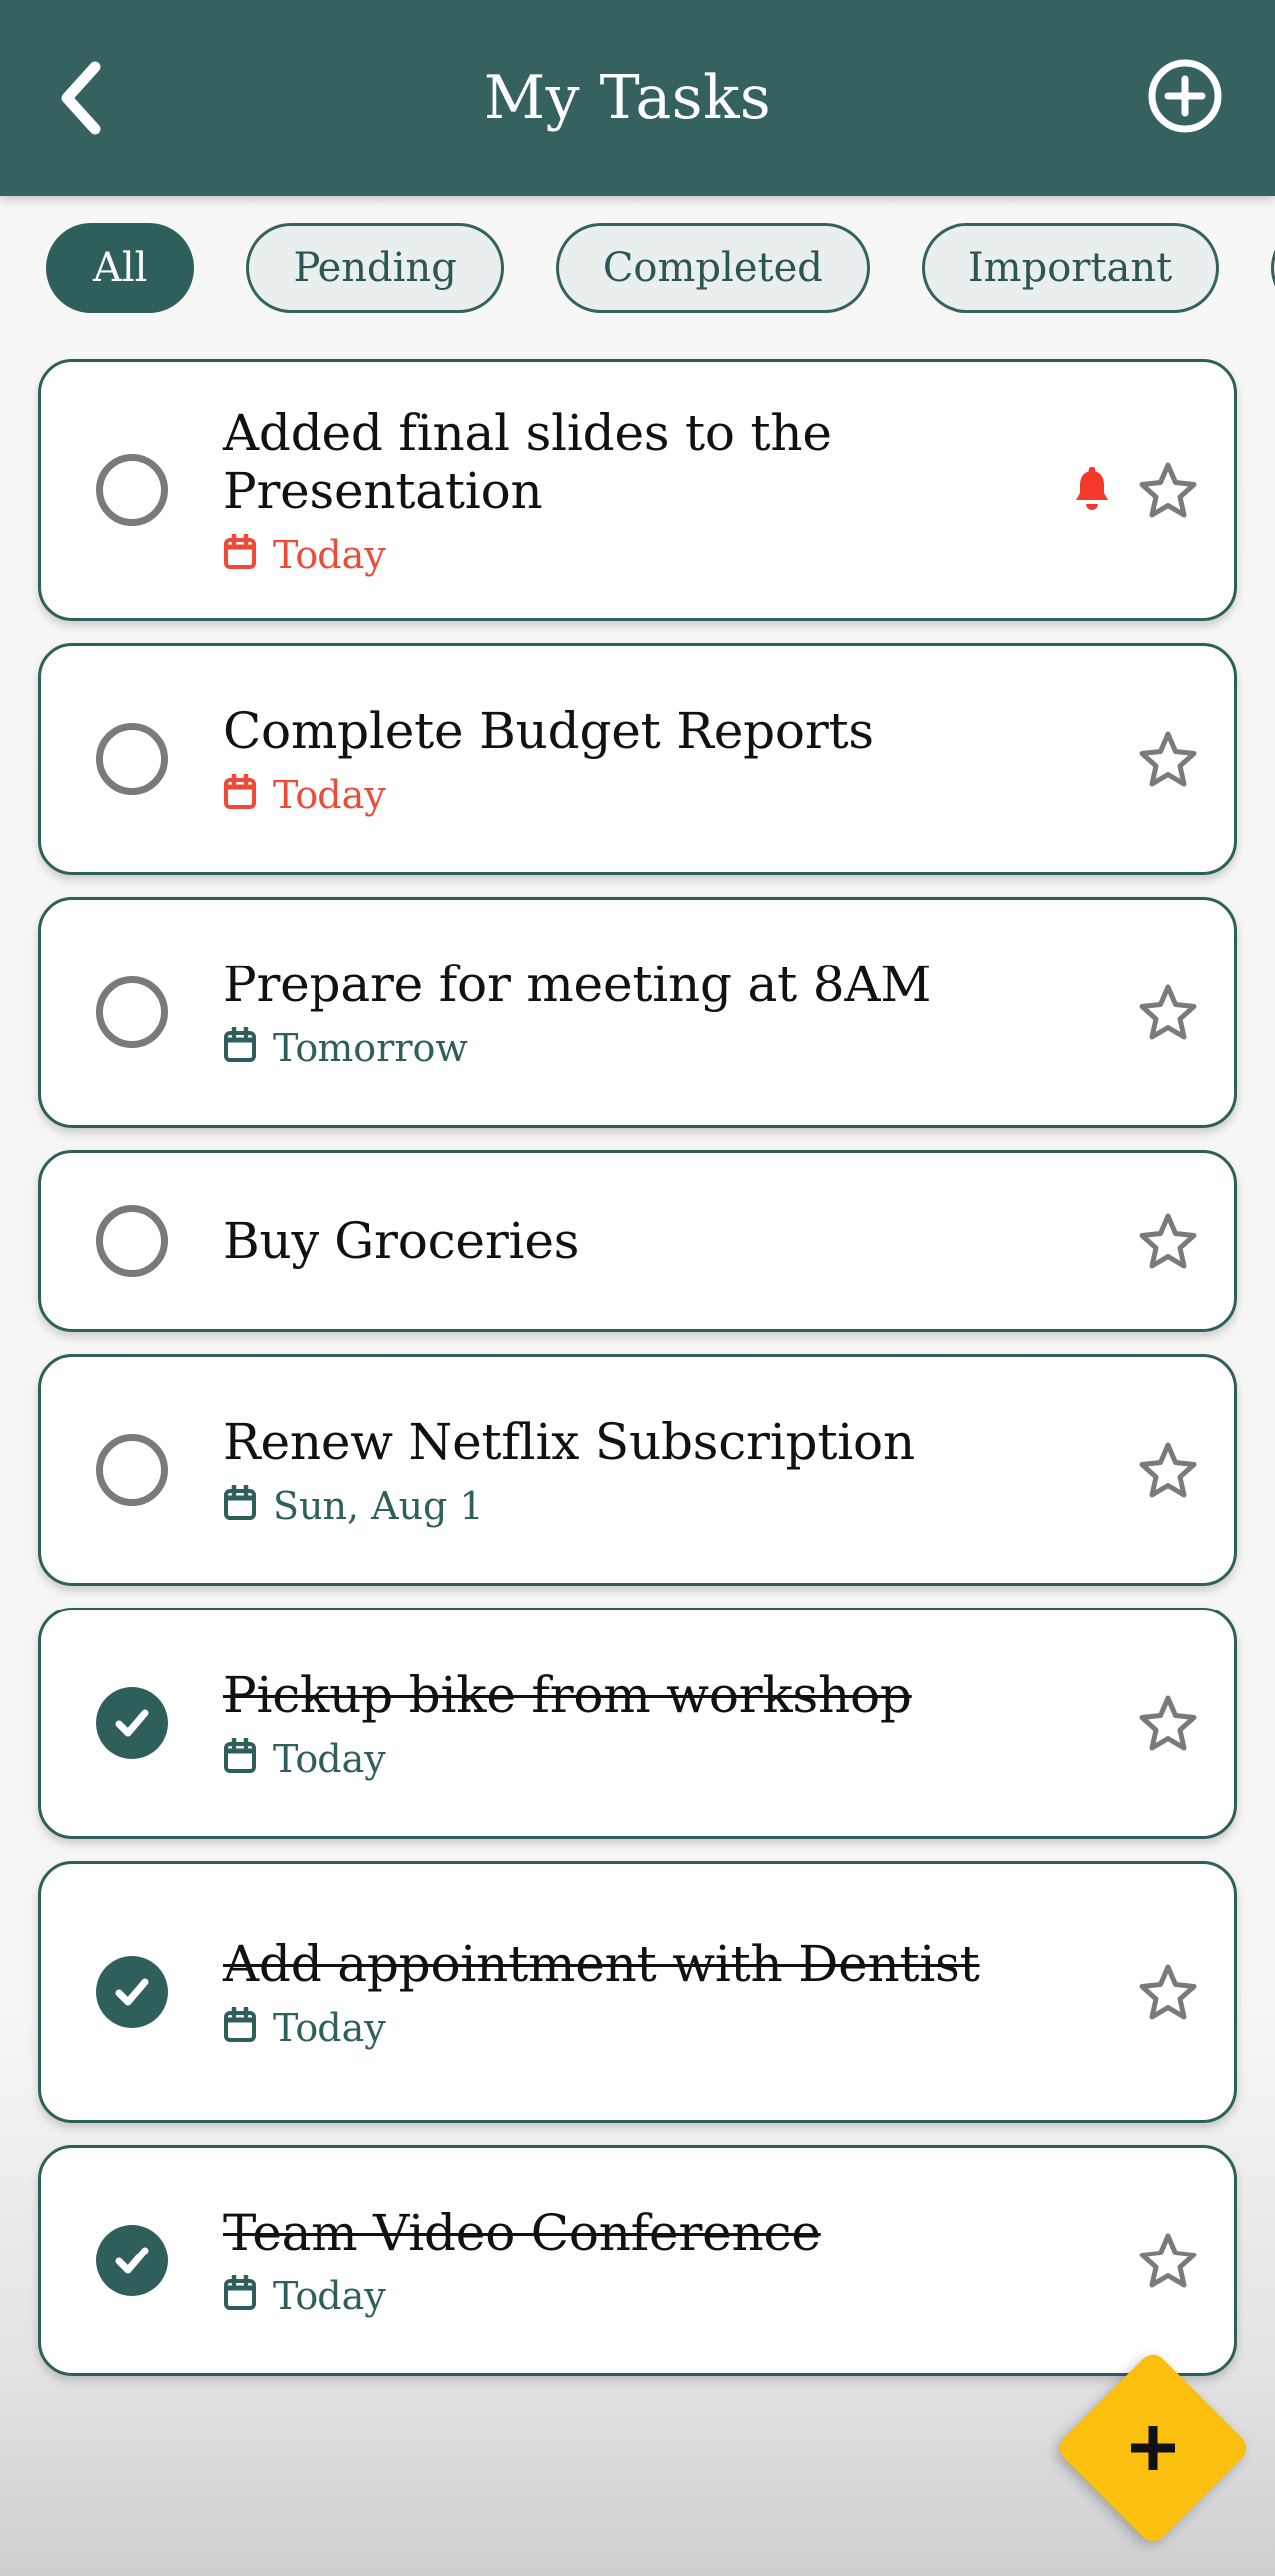 Image resolution: width=1275 pixels, height=2576 pixels. I want to click on task-card: Pickup bike from workshop Today, so click(637, 1723).